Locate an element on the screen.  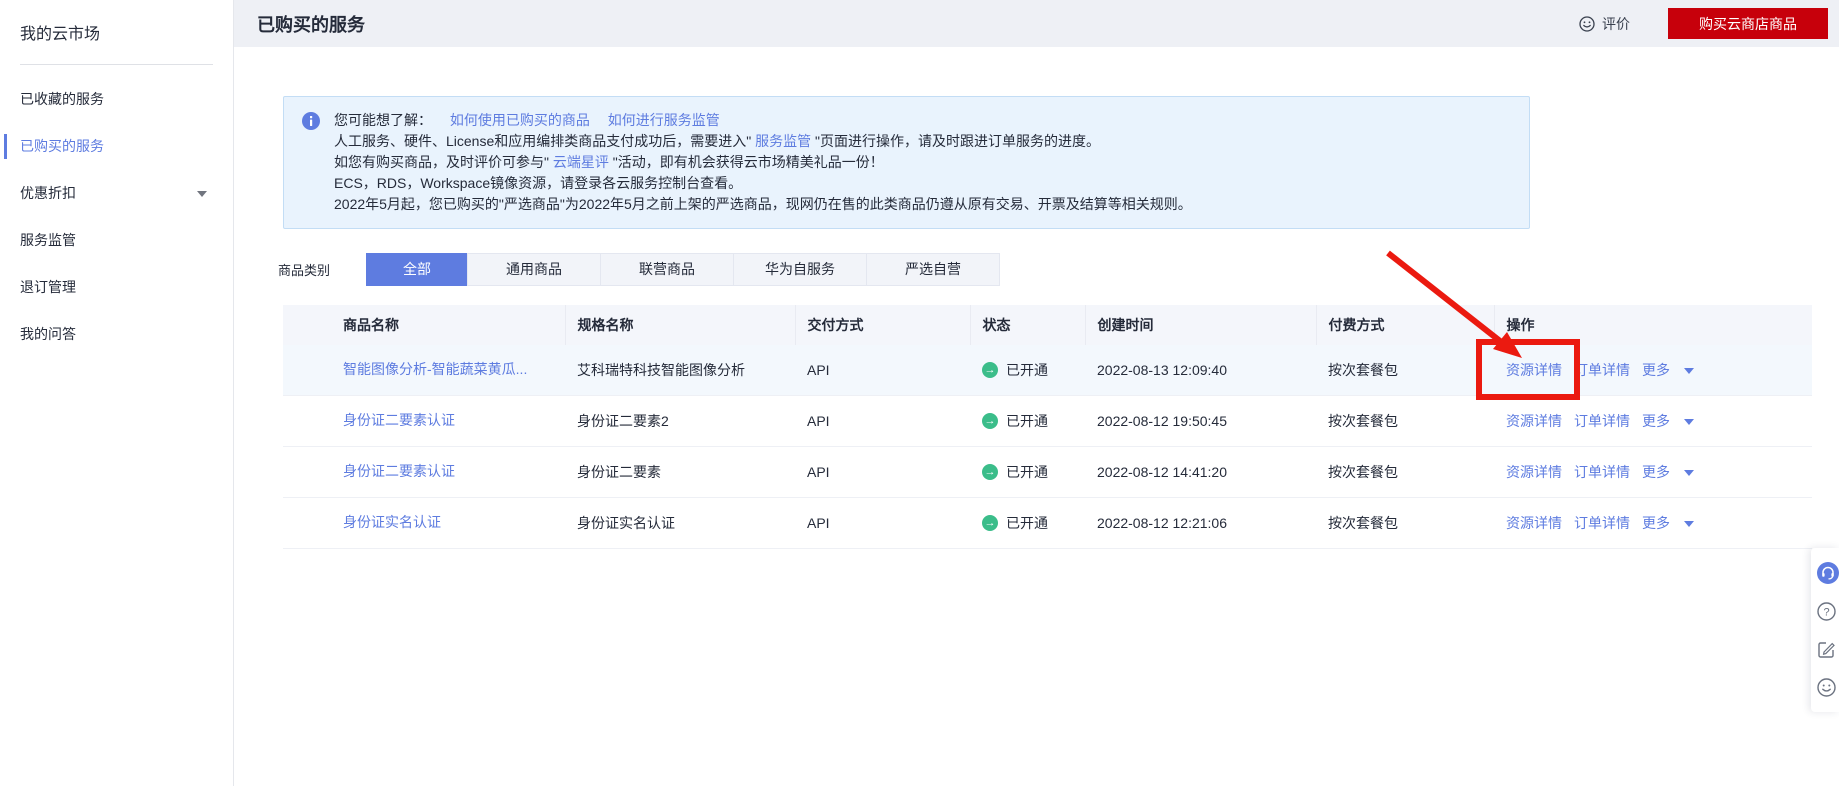
sidebar: 我的云市场 已收藏的服务 已购买的服务 优惠折扣 服务监管 退订管理 我的问答 is located at coordinates (117, 393).